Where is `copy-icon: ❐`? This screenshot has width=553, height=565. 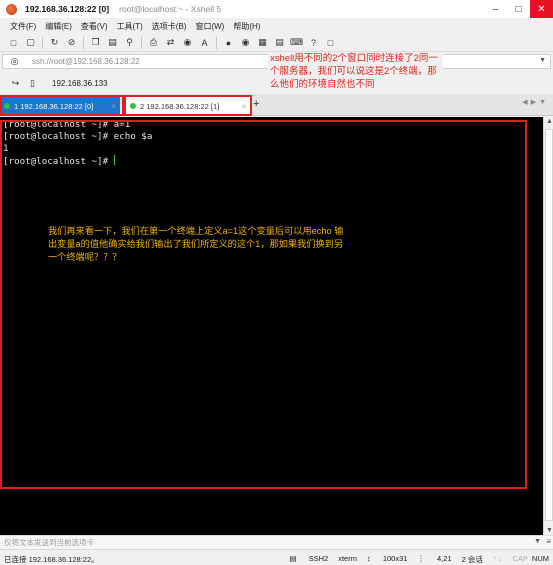
copy-icon: ❐ is located at coordinates (95, 42).